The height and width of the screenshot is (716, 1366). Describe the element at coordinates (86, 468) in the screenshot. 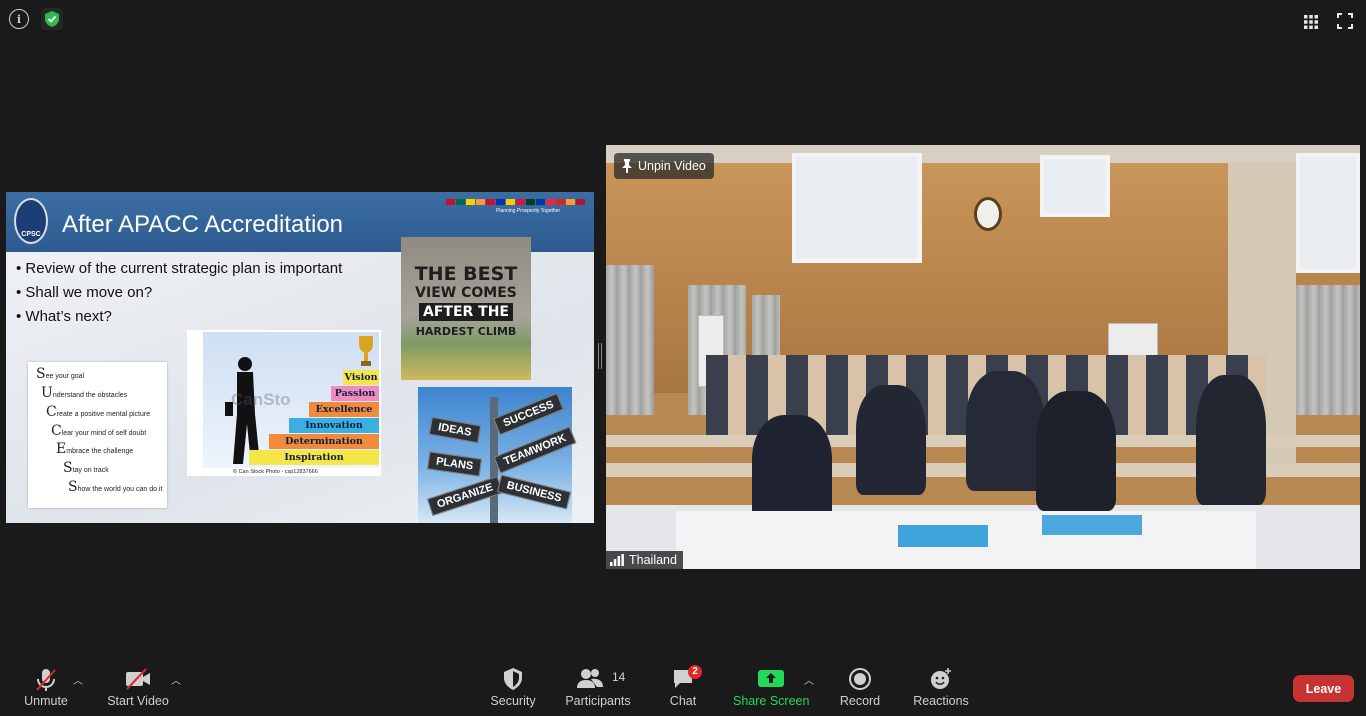

I see `acrostic-line: Stay on track` at that location.